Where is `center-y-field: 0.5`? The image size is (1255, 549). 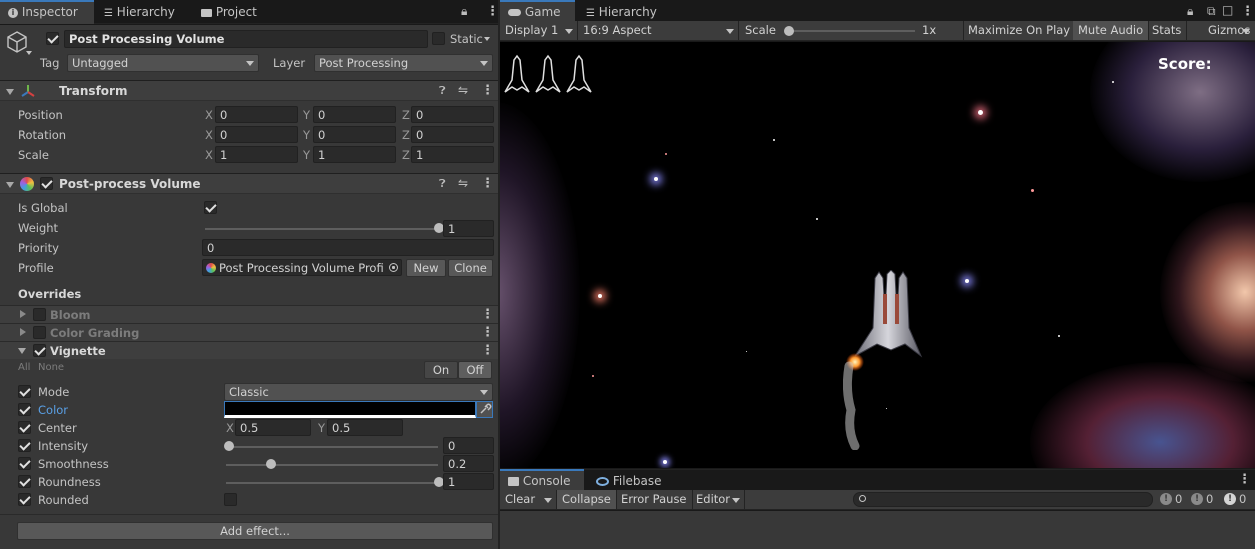 center-y-field: 0.5 is located at coordinates (365, 427).